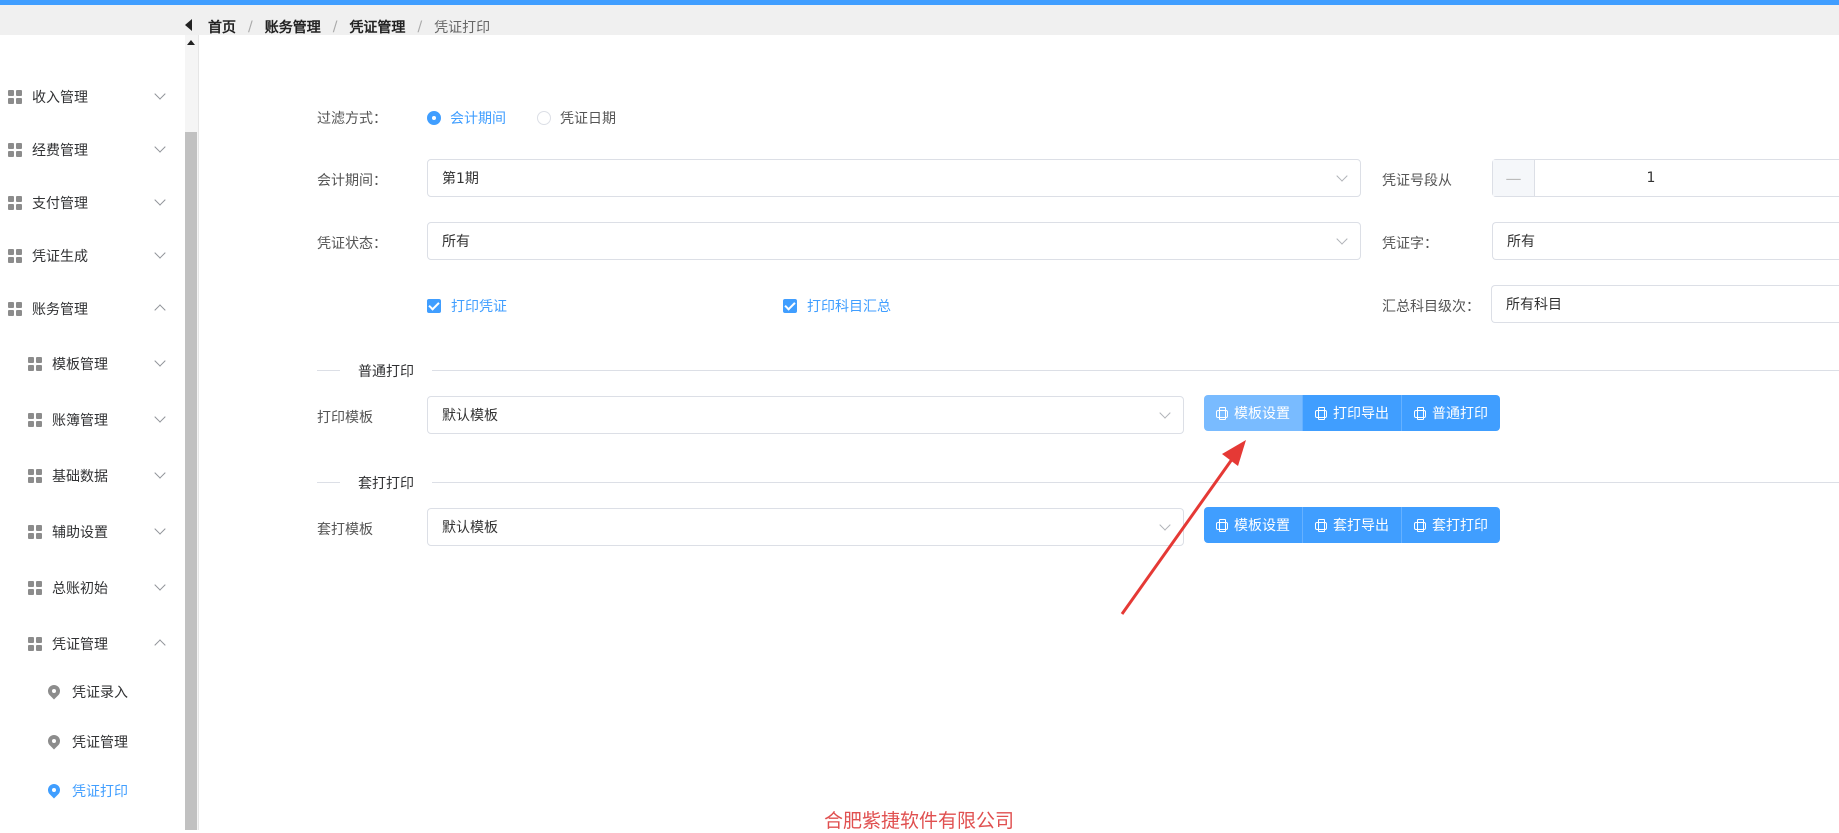  What do you see at coordinates (1417, 181) in the screenshot?
I see `voucher-no-label: 凭证号段从` at bounding box center [1417, 181].